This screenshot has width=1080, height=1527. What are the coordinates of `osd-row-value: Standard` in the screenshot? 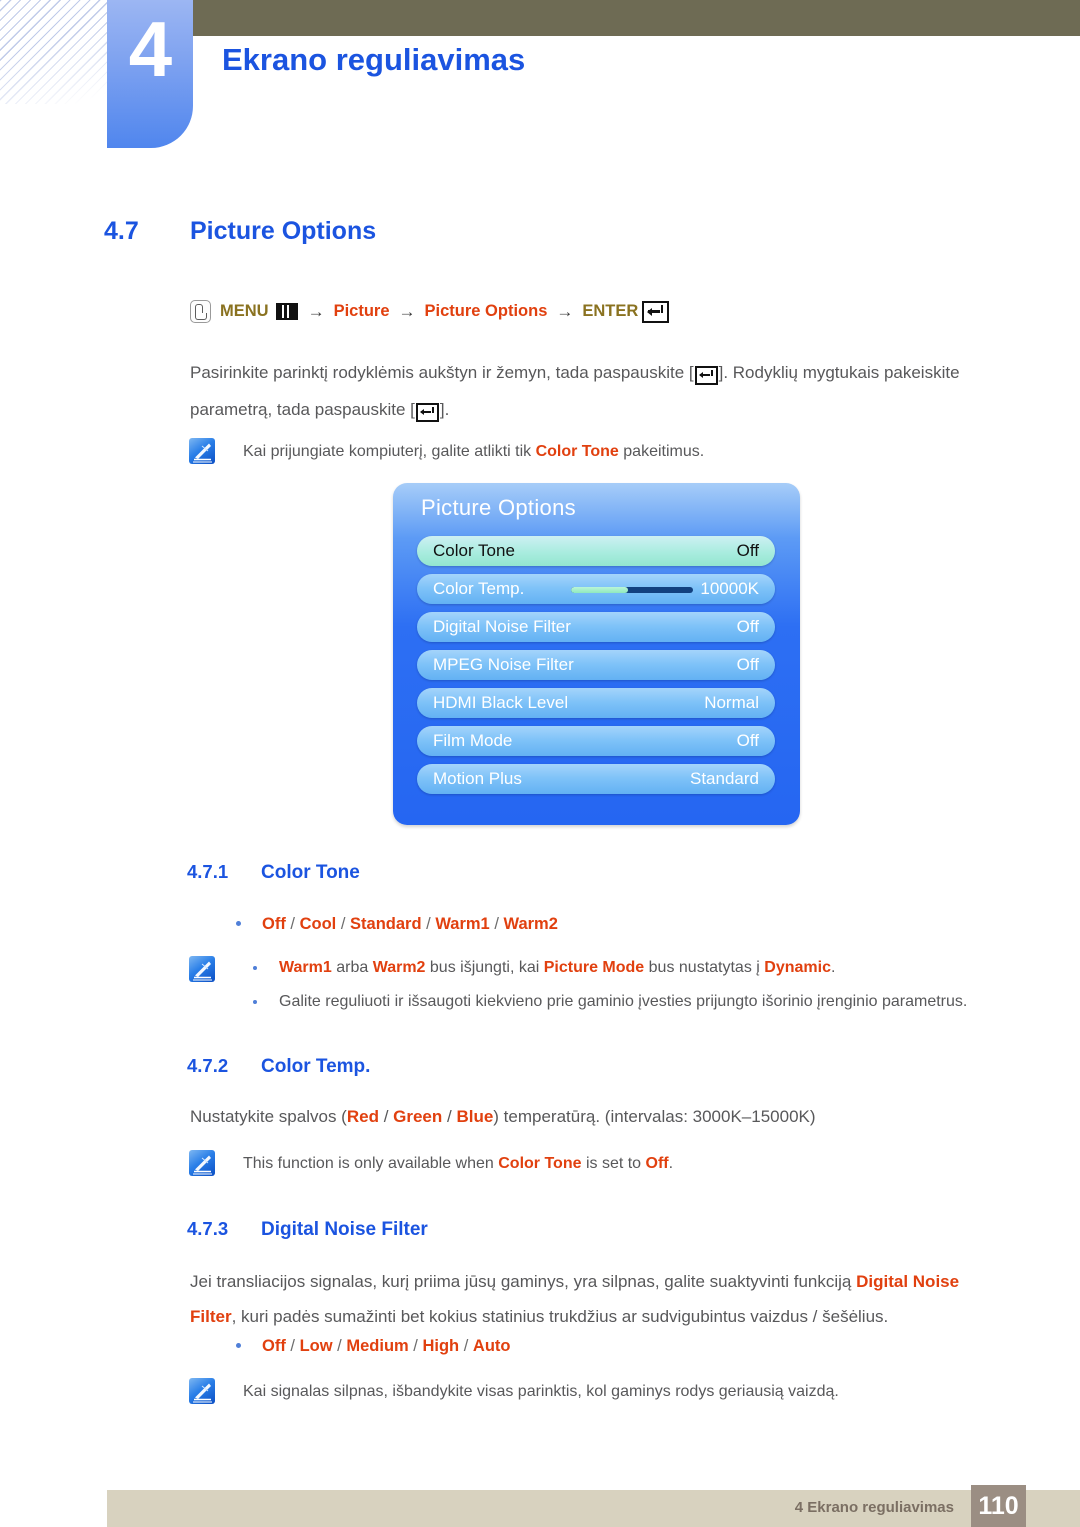 It's located at (724, 778).